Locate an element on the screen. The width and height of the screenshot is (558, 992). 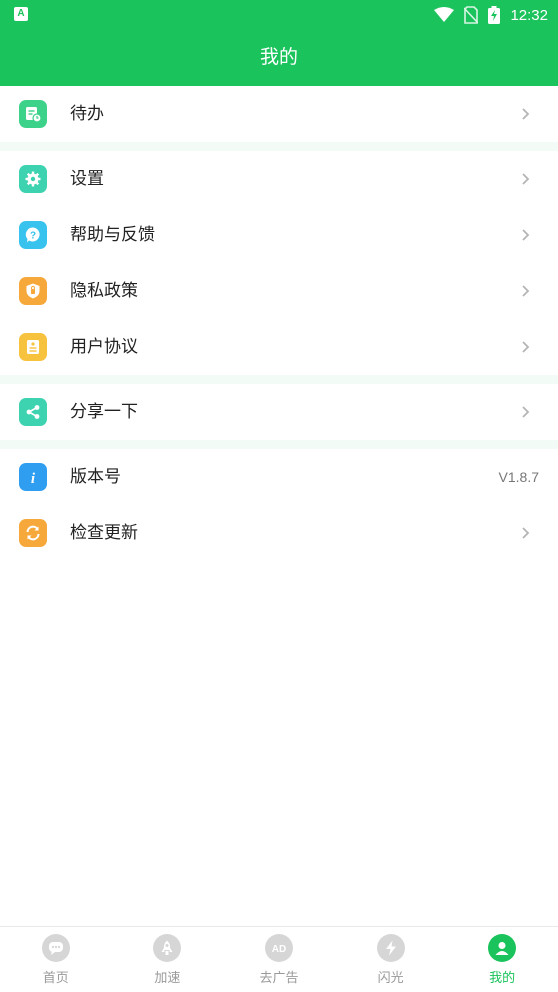
tab-home: 首页 is located at coordinates (56, 959).